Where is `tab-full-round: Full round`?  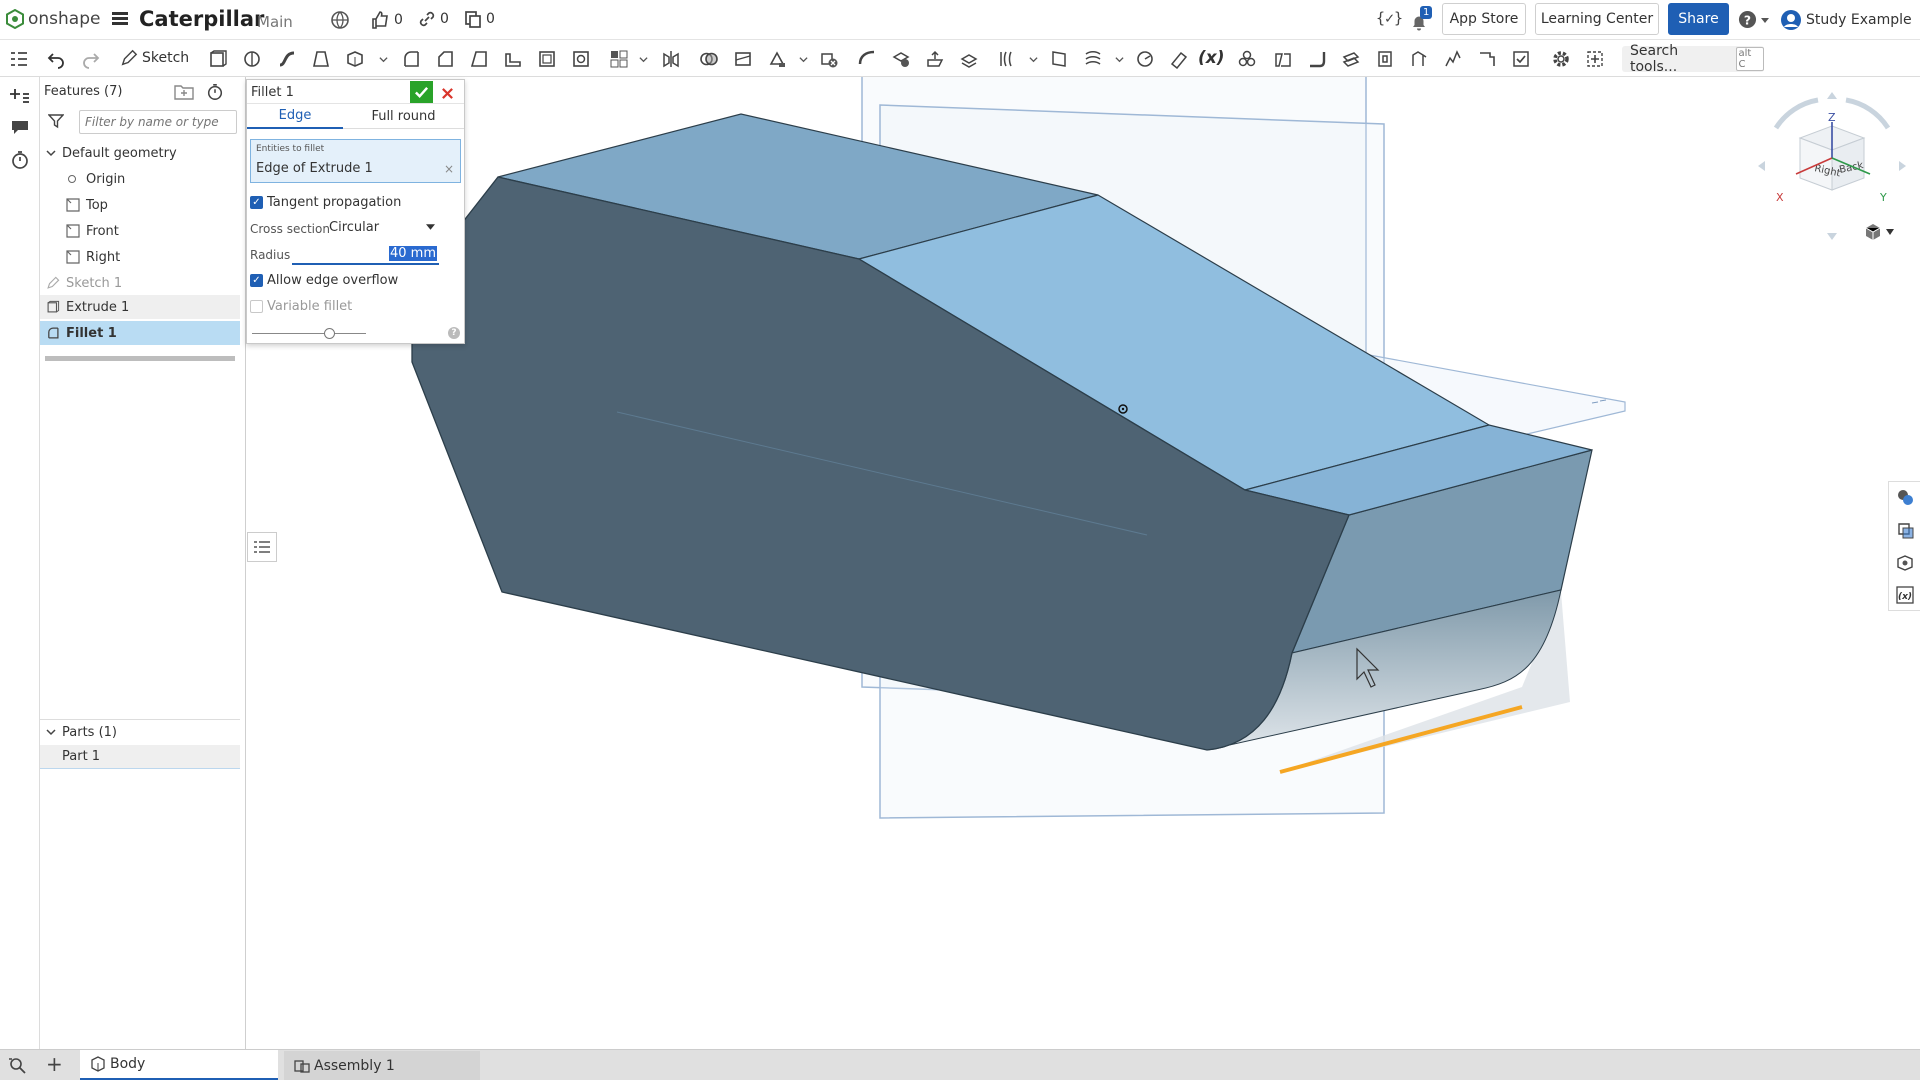
tab-full-round: Full round is located at coordinates (403, 116).